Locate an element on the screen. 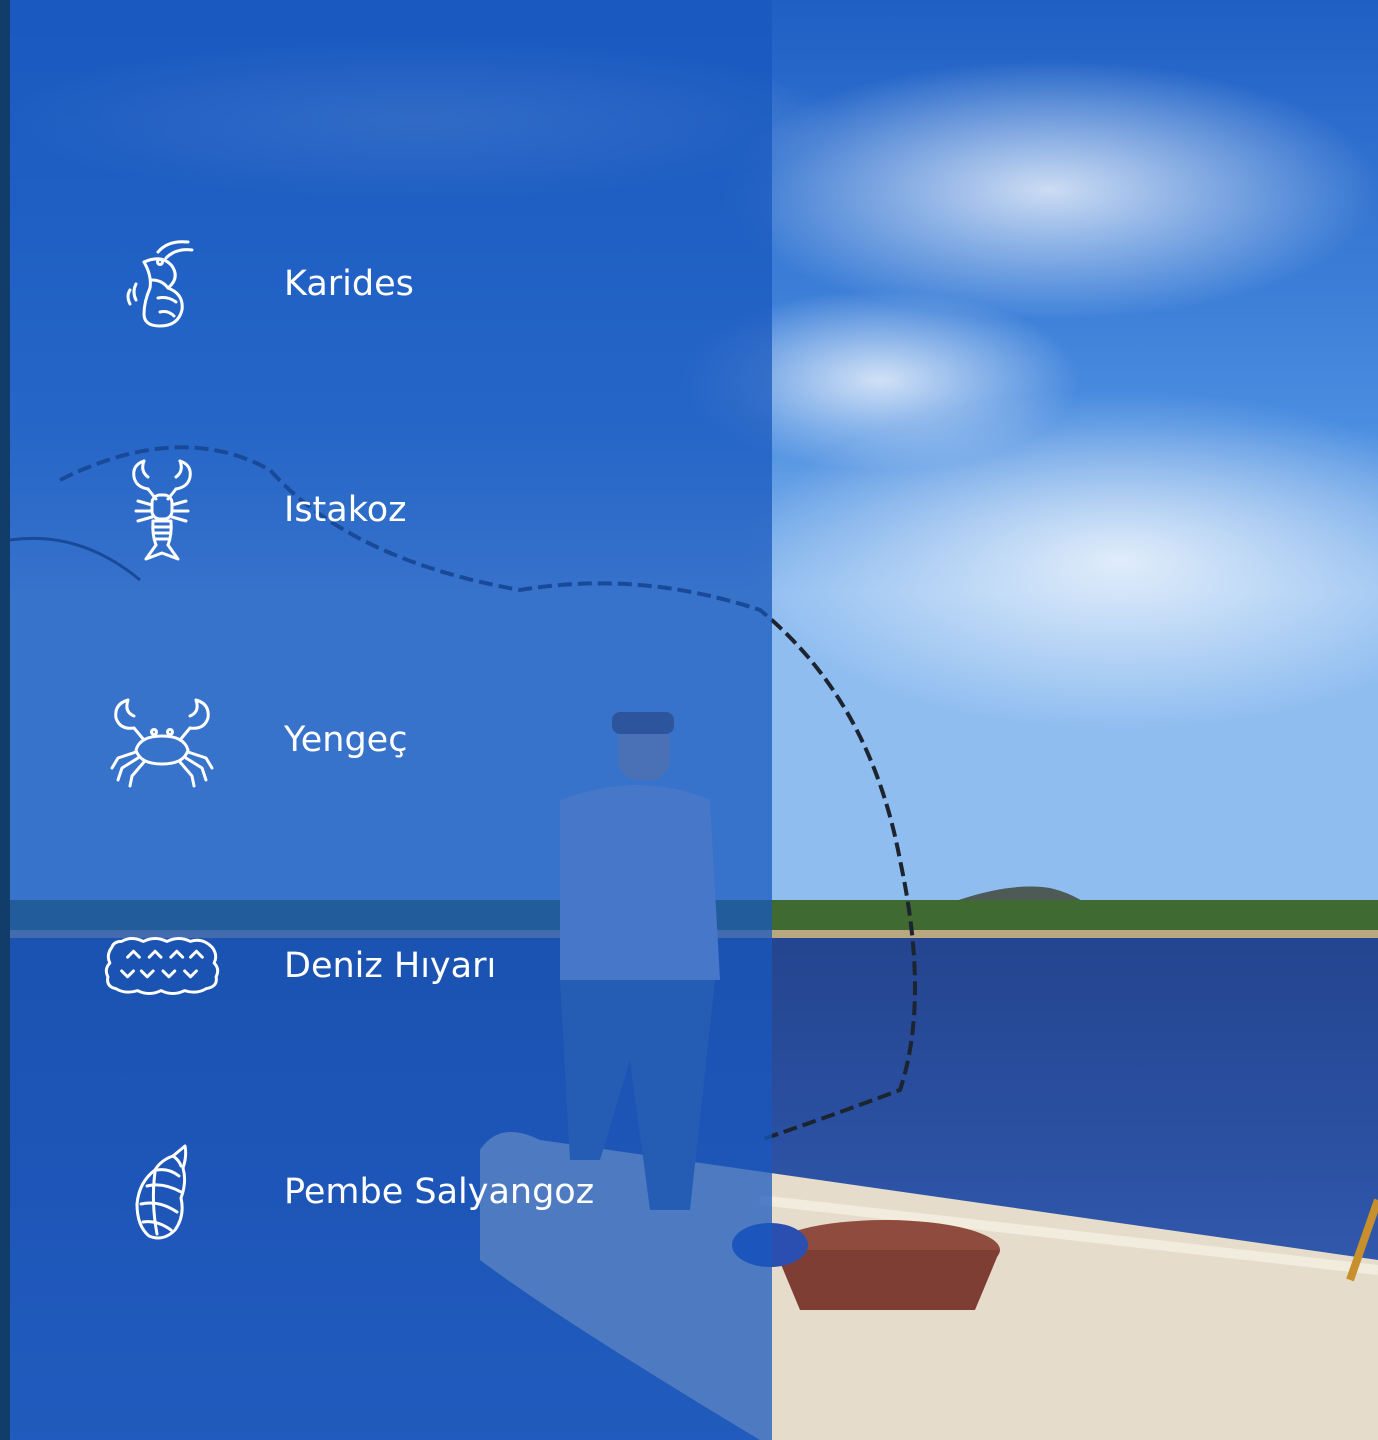 This screenshot has width=1378, height=1440. species-label: Karides is located at coordinates (349, 284).